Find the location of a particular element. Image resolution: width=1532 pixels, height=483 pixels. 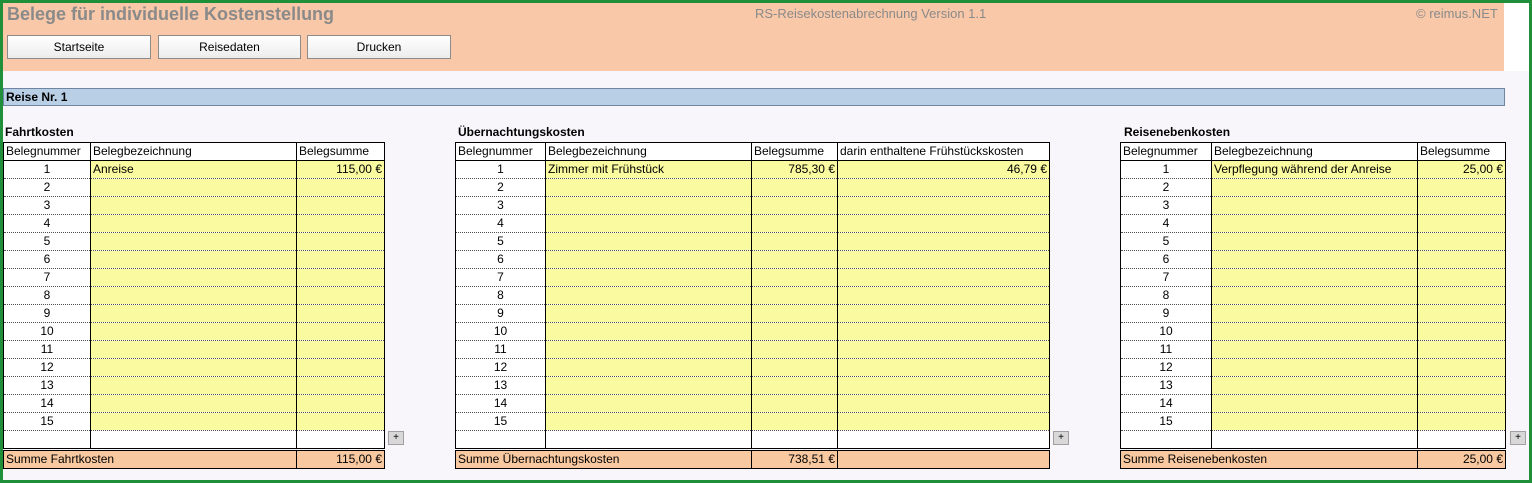

beleg-amount-cell: 785,30 € is located at coordinates (794, 169).